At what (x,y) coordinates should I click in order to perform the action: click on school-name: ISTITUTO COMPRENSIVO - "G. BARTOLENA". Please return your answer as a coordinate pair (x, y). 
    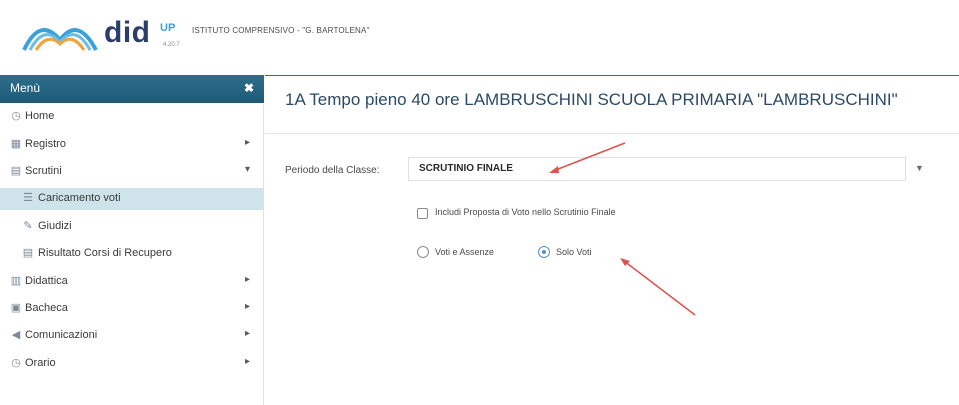
    Looking at the image, I should click on (281, 30).